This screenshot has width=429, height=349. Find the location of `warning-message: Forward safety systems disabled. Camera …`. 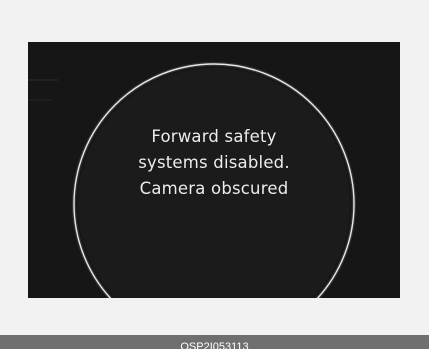

warning-message: Forward safety systems disabled. Camera … is located at coordinates (214, 163).